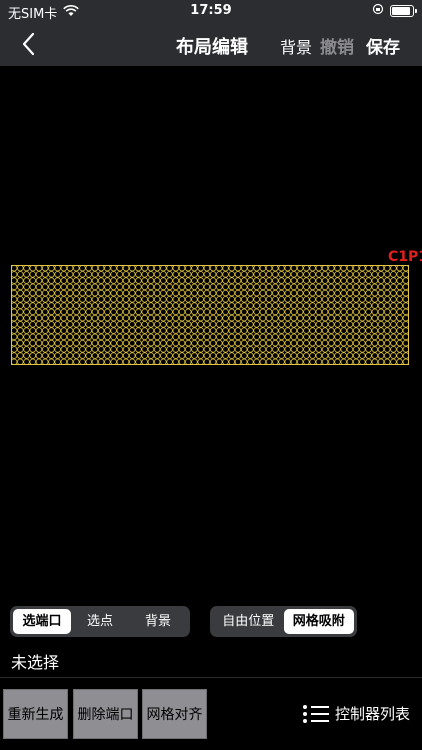 The image size is (422, 750). Describe the element at coordinates (383, 45) in the screenshot. I see `save-button: 保存` at that location.